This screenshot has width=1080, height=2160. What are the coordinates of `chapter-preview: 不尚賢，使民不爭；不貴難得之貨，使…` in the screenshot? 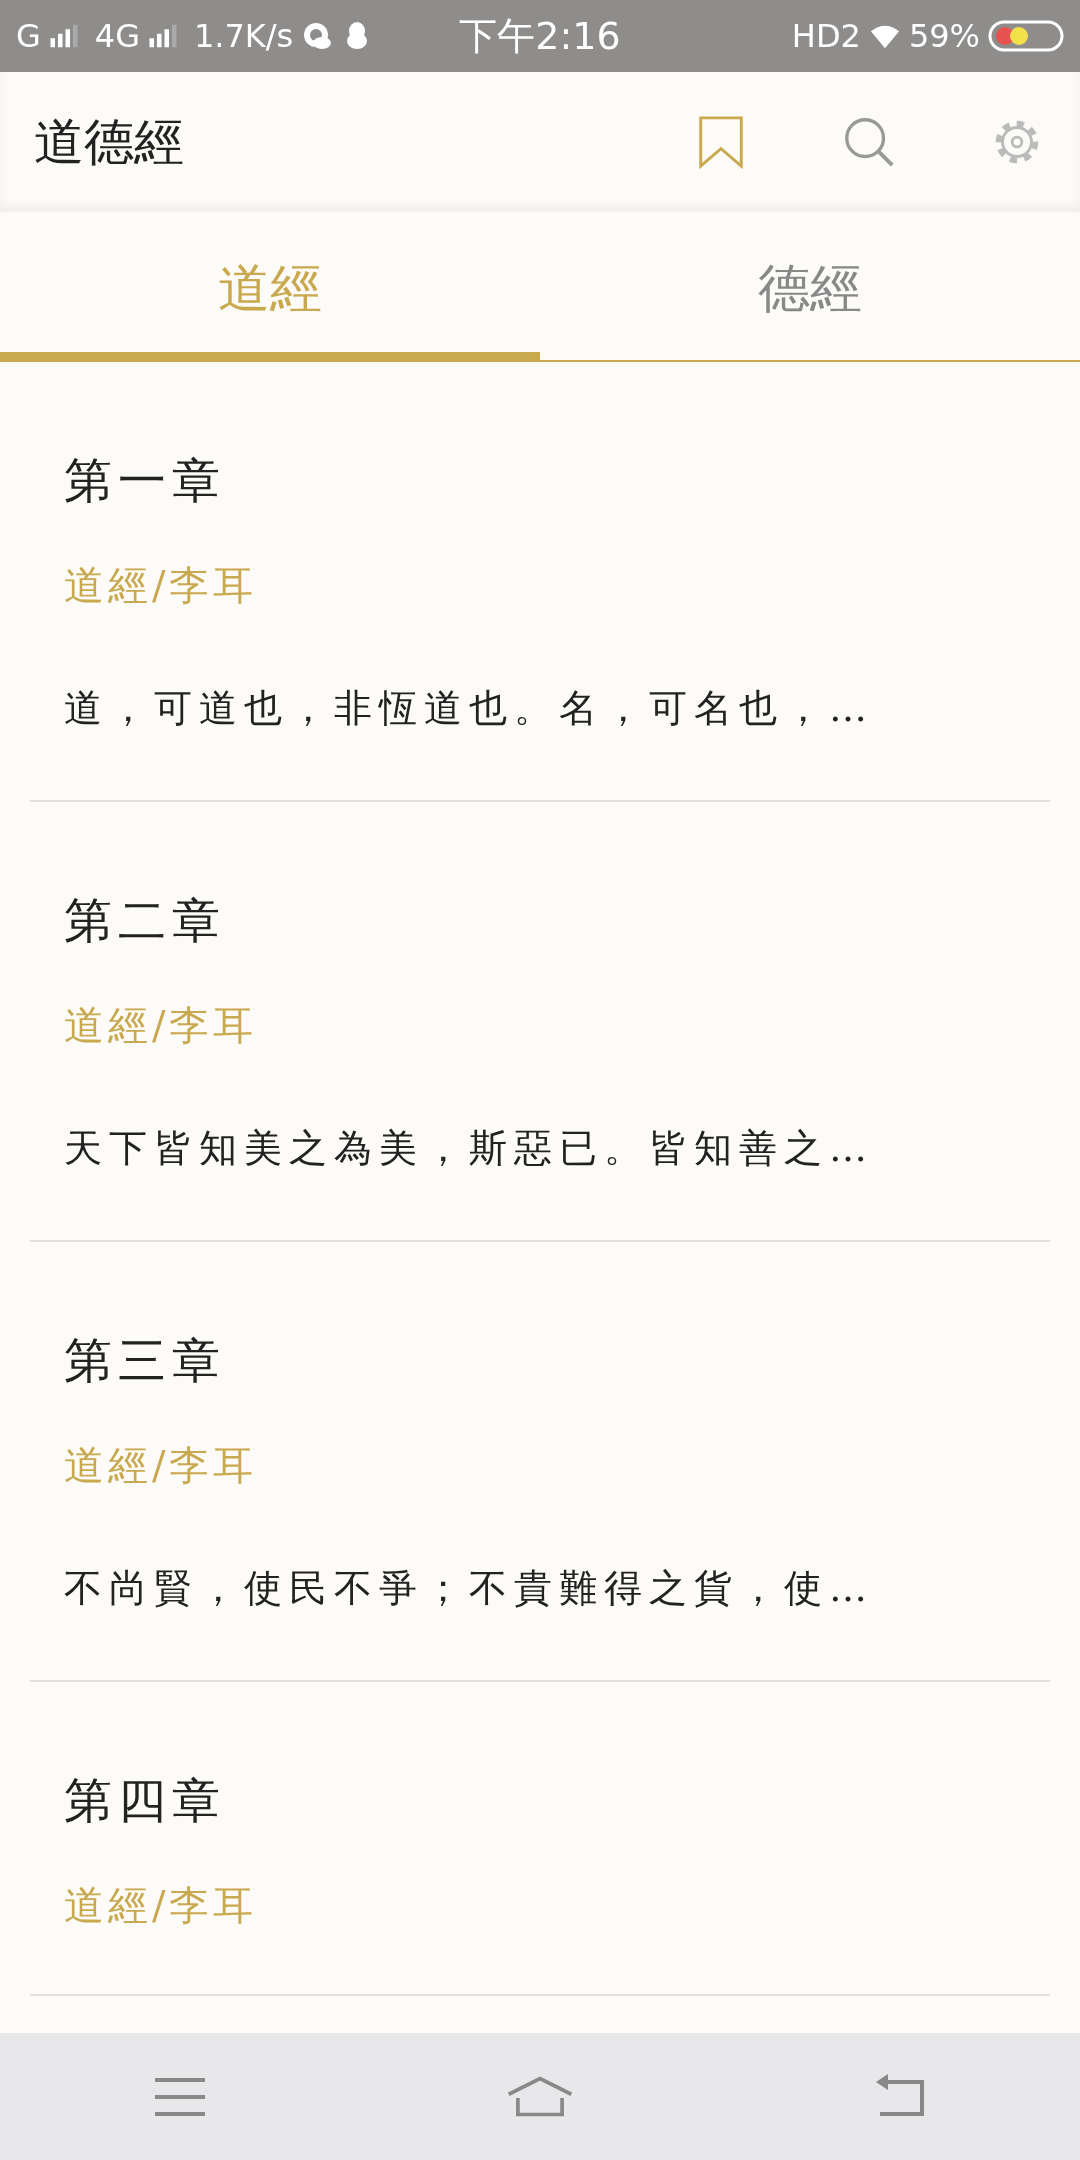 It's located at (469, 1588).